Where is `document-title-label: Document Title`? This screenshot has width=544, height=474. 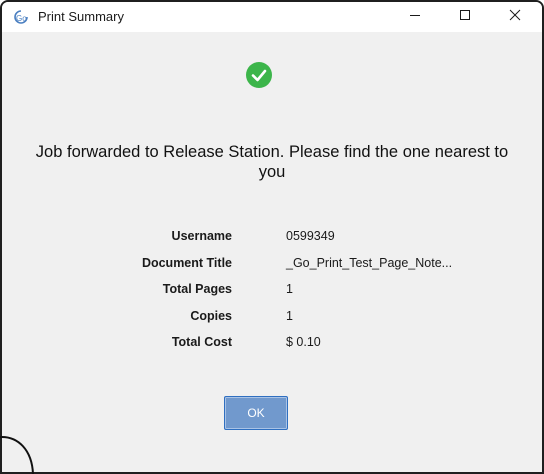
document-title-label: Document Title is located at coordinates (186, 263).